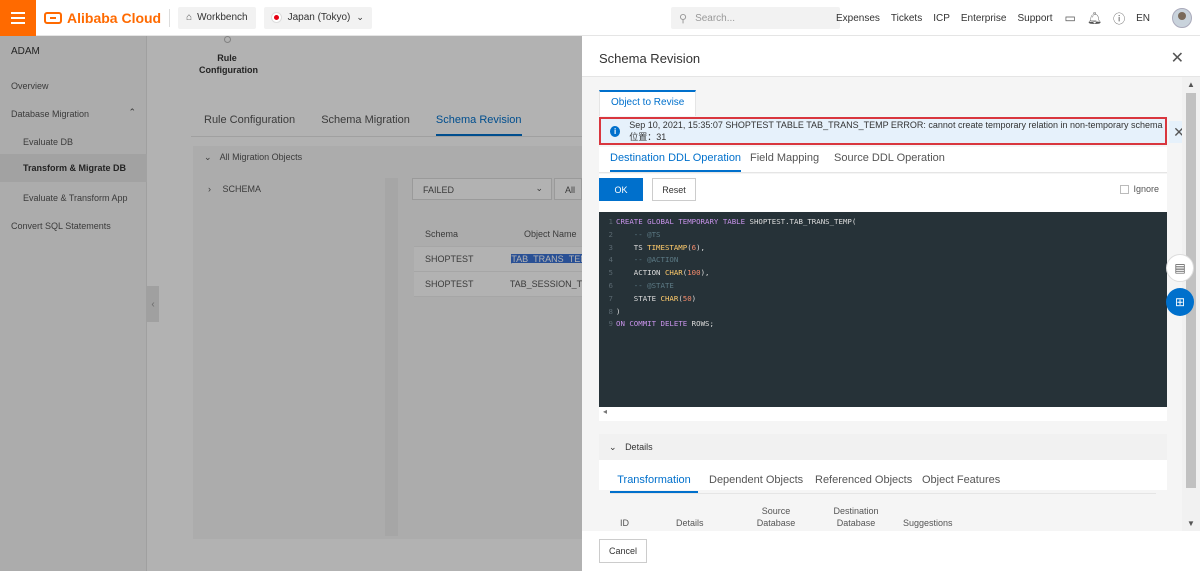 Image resolution: width=1200 pixels, height=571 pixels. What do you see at coordinates (170, 17) in the screenshot?
I see `divider` at bounding box center [170, 17].